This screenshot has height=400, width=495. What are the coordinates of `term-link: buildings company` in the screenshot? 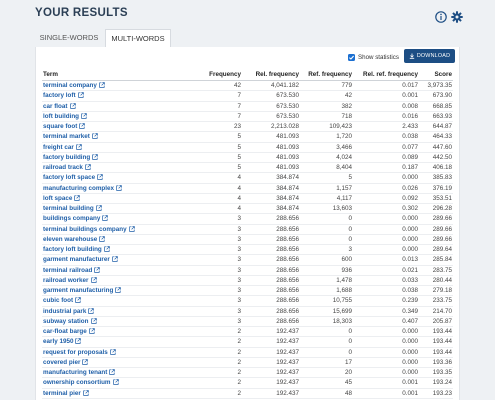 It's located at (71, 218).